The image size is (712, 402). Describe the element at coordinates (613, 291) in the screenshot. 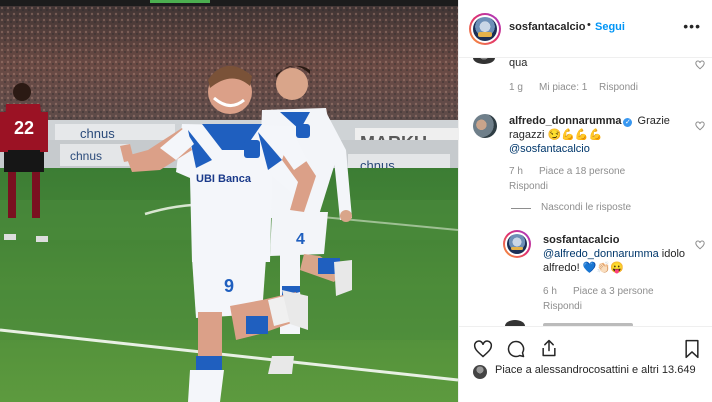

I see `reply-likes: Piace a 3 persone` at that location.